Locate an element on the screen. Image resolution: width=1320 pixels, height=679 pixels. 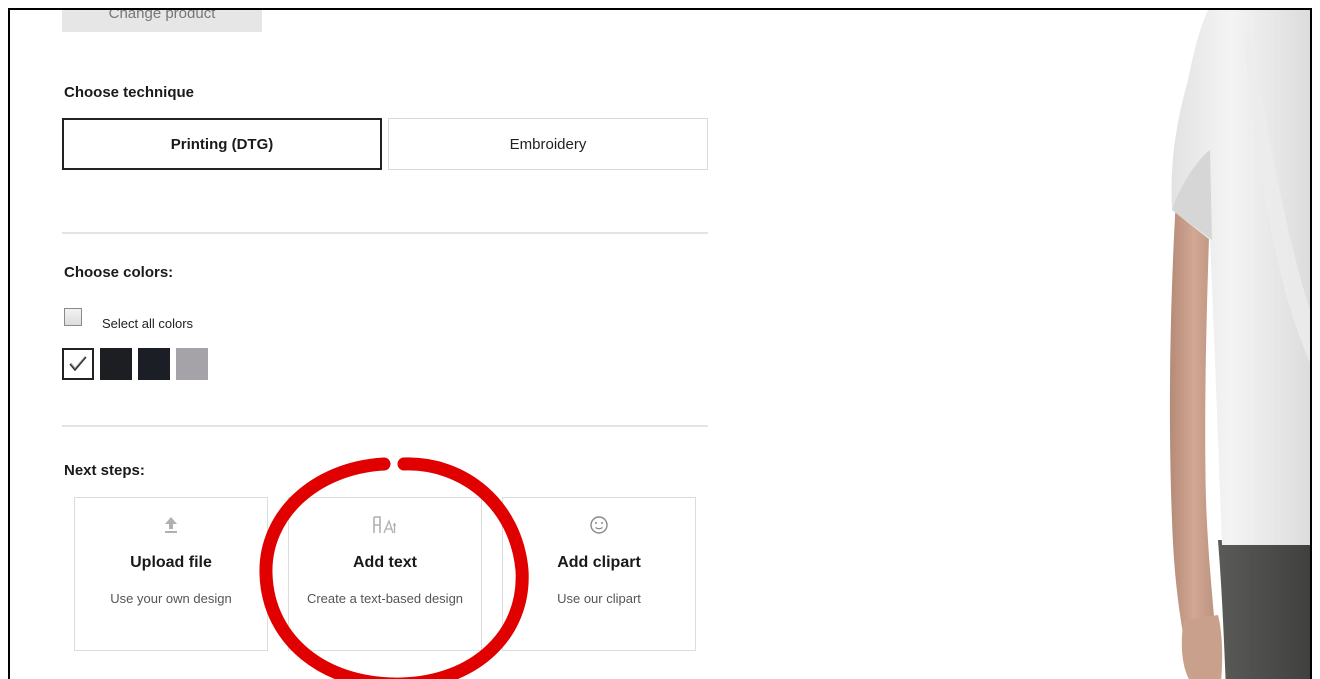
add-clipart-title: Add clipart is located at coordinates (599, 562).